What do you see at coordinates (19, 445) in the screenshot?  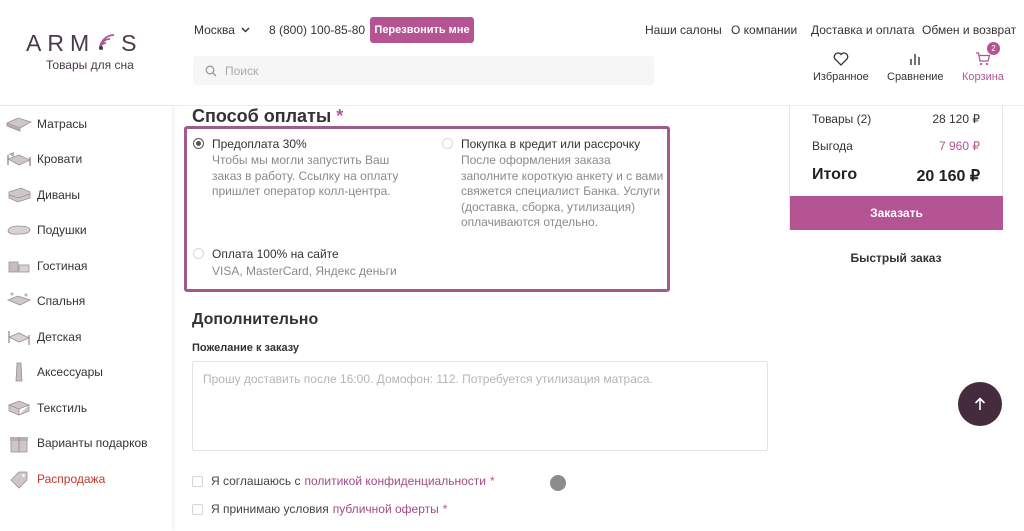 I see `gift-icon` at bounding box center [19, 445].